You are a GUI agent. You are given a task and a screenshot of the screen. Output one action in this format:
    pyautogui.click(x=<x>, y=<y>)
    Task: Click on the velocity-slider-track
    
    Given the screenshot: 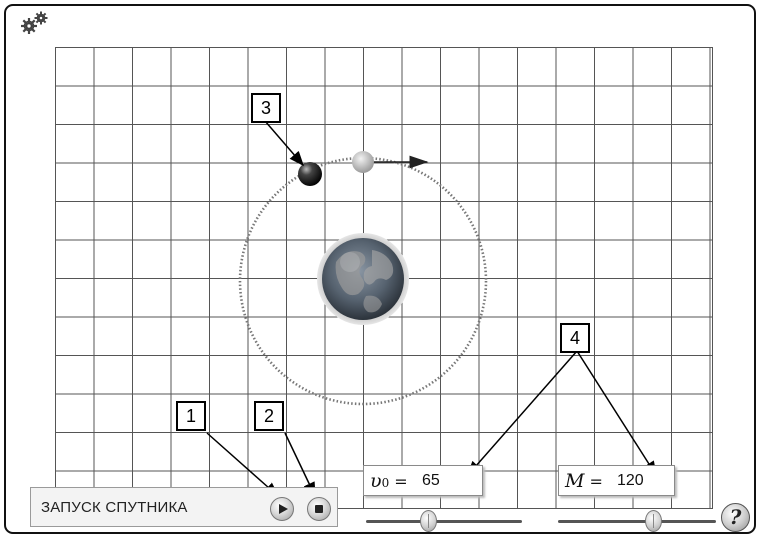 What is the action you would take?
    pyautogui.click(x=444, y=521)
    